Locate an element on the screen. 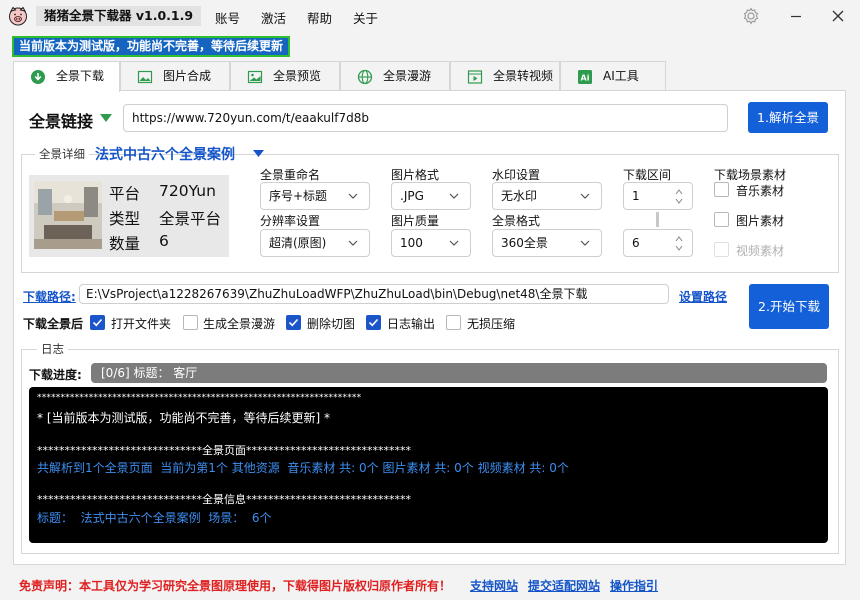  tab-label: 全景下载 is located at coordinates (80, 76).